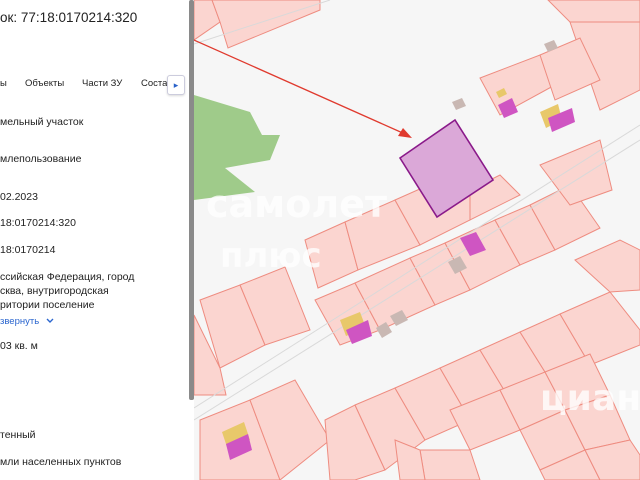 The image size is (640, 480). What do you see at coordinates (44, 83) in the screenshot?
I see `tab-objects: Объекты` at bounding box center [44, 83].